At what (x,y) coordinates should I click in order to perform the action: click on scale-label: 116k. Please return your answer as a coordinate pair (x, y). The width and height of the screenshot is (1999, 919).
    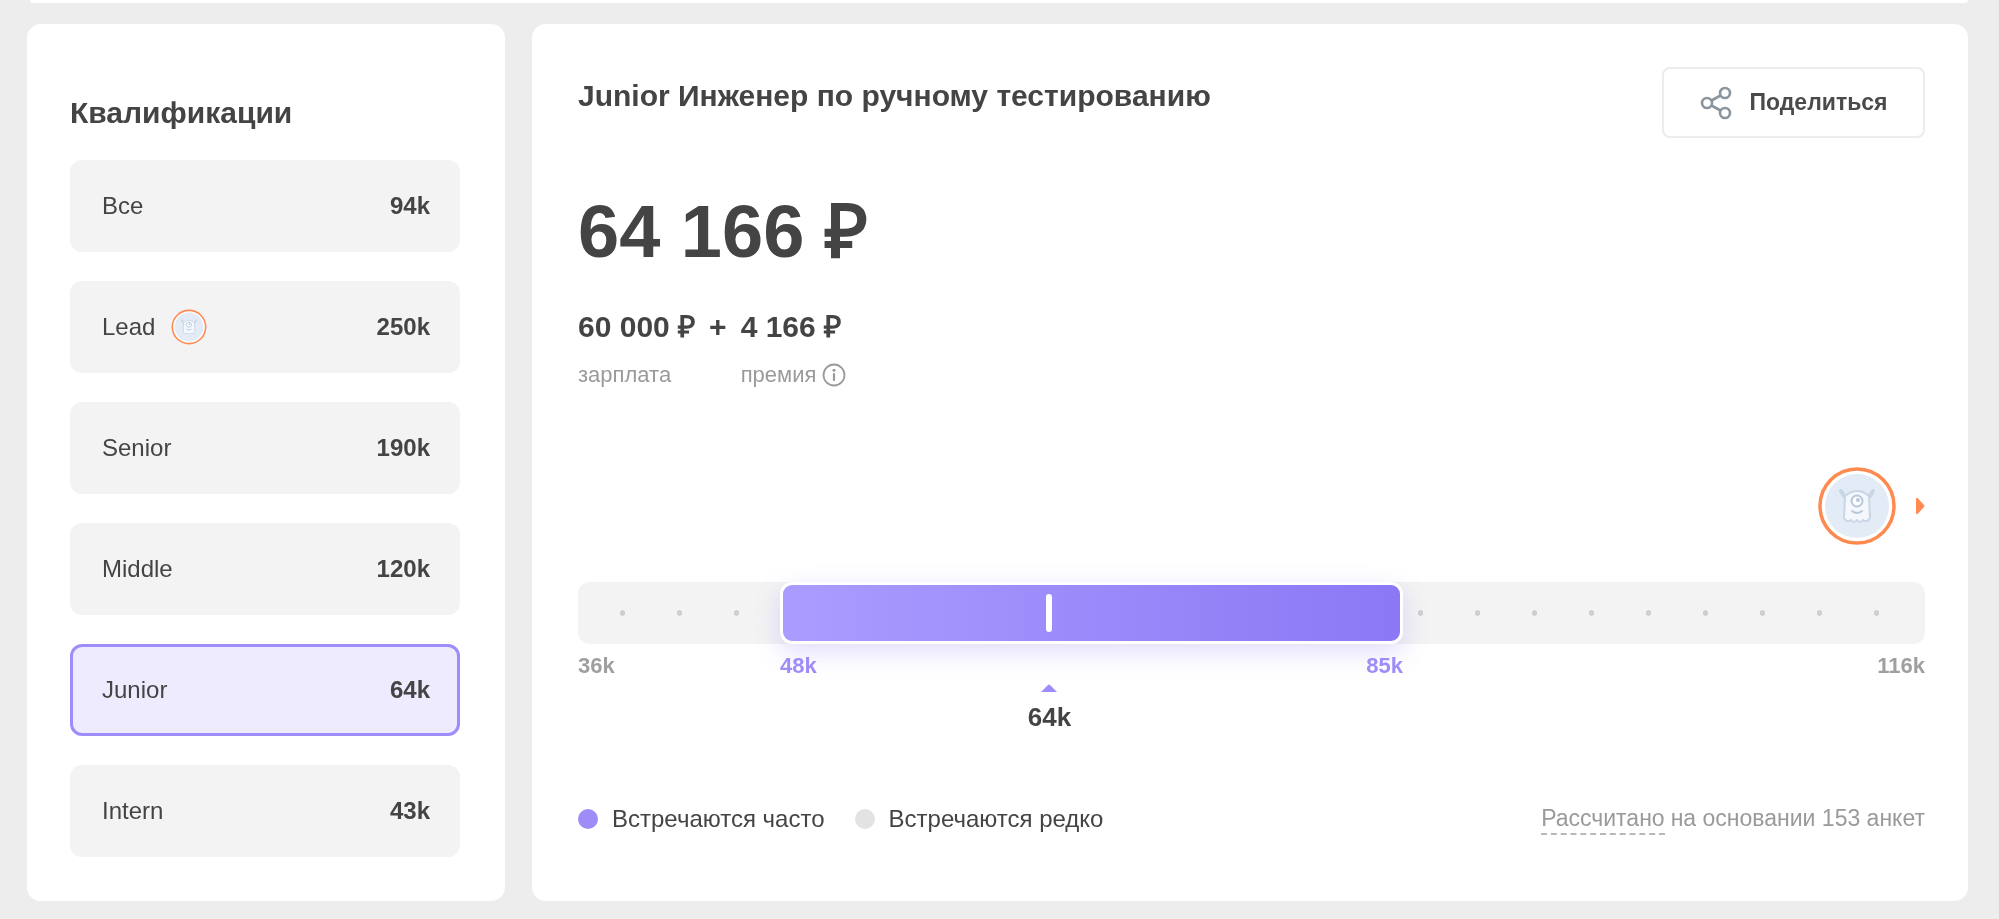
    Looking at the image, I should click on (1901, 666).